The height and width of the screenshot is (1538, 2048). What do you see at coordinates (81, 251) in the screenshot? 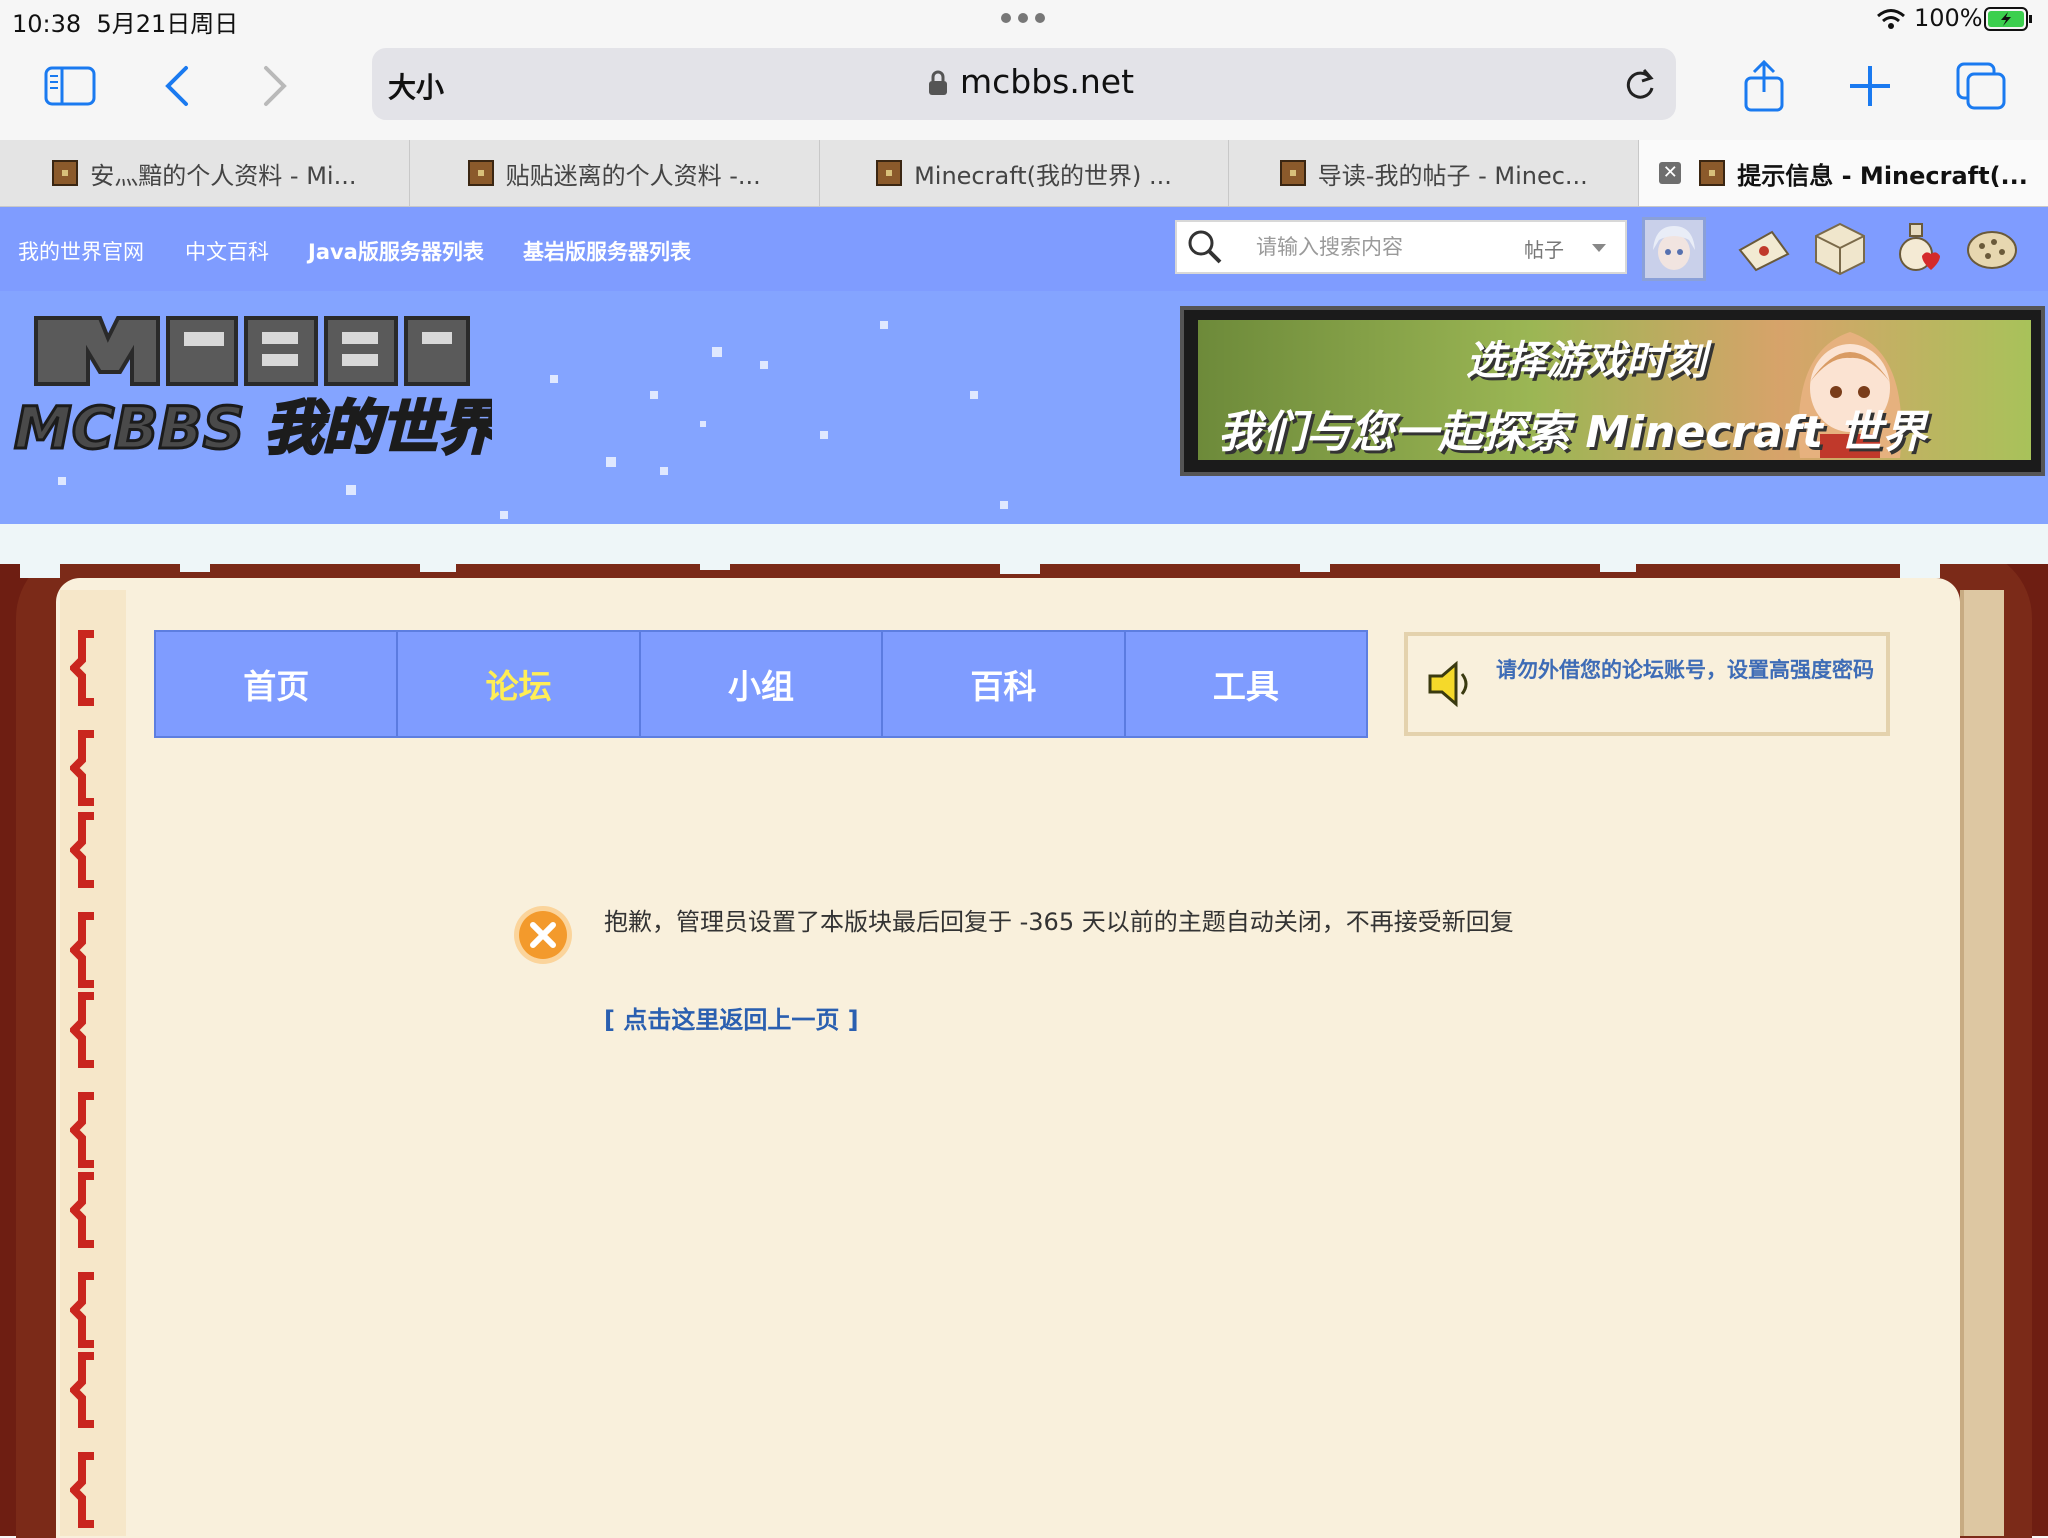
I see `link-minecraft-official: 我的世界官网` at bounding box center [81, 251].